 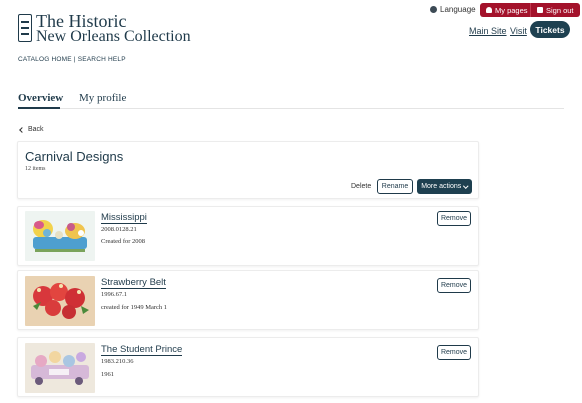 I want to click on visit-link: Visit, so click(x=518, y=31).